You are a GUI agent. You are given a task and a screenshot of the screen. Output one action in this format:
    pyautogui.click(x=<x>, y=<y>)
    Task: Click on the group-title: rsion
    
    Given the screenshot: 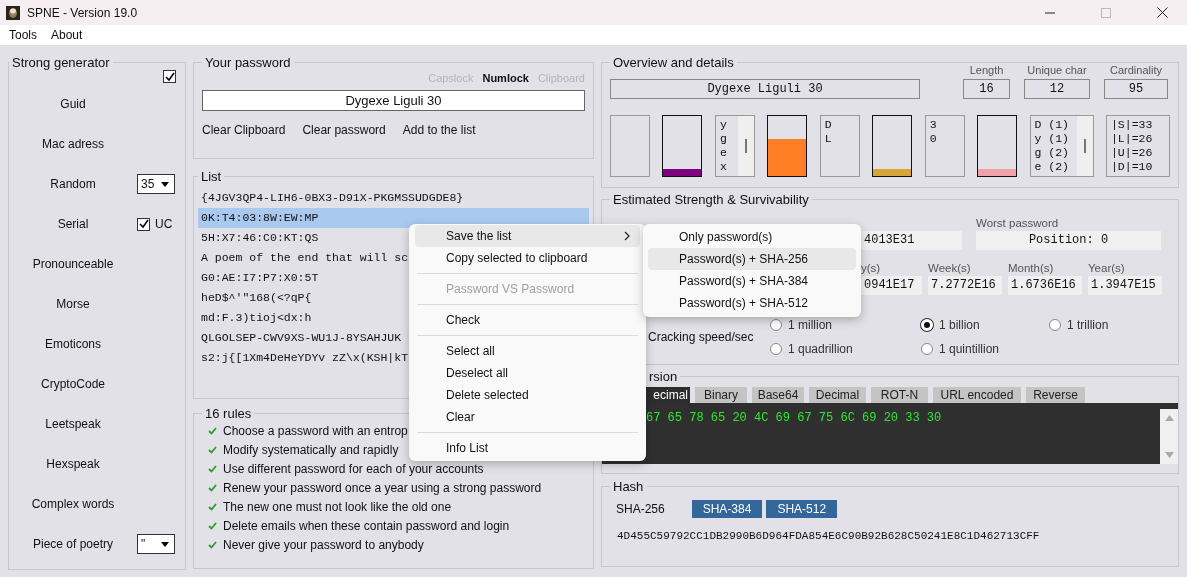 What is the action you would take?
    pyautogui.click(x=663, y=376)
    